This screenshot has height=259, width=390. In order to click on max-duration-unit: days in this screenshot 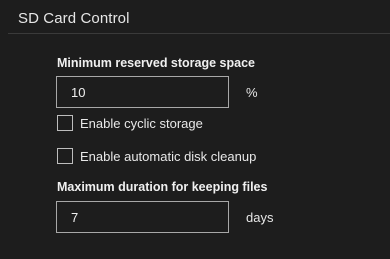, I will do `click(260, 217)`.